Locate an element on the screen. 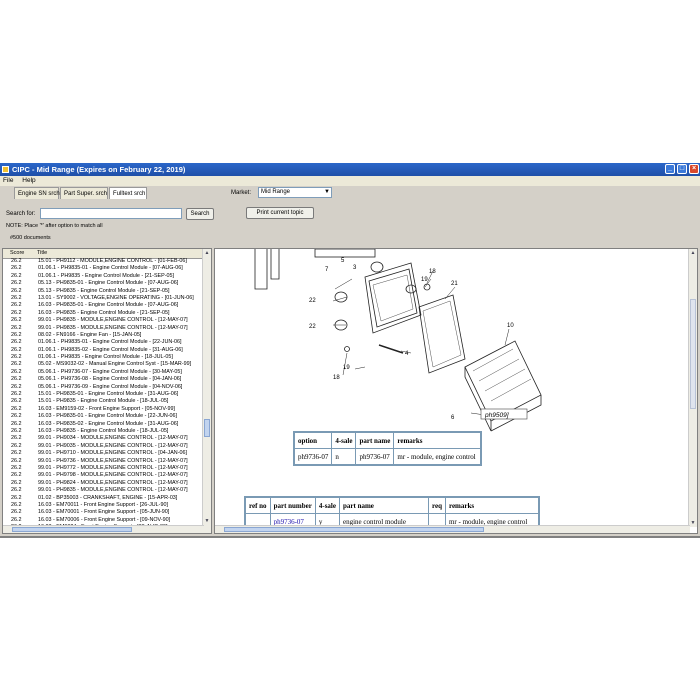 The image size is (700, 700). maximize-button: □ is located at coordinates (682, 169).